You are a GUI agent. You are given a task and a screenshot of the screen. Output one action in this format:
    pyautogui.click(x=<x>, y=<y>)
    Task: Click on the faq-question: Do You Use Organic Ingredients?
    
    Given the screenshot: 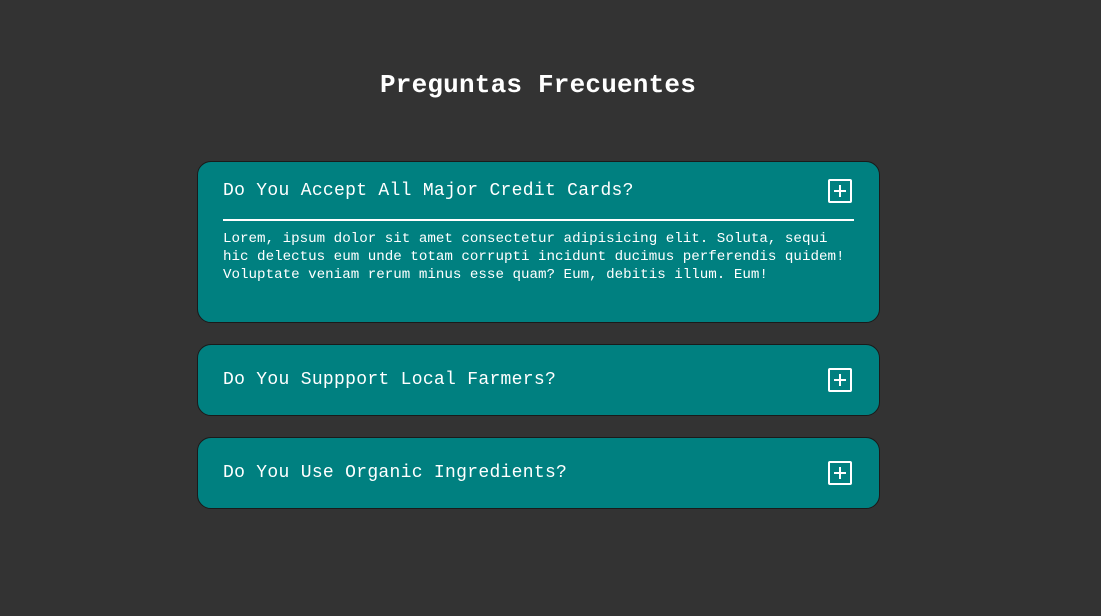 What is the action you would take?
    pyautogui.click(x=395, y=473)
    